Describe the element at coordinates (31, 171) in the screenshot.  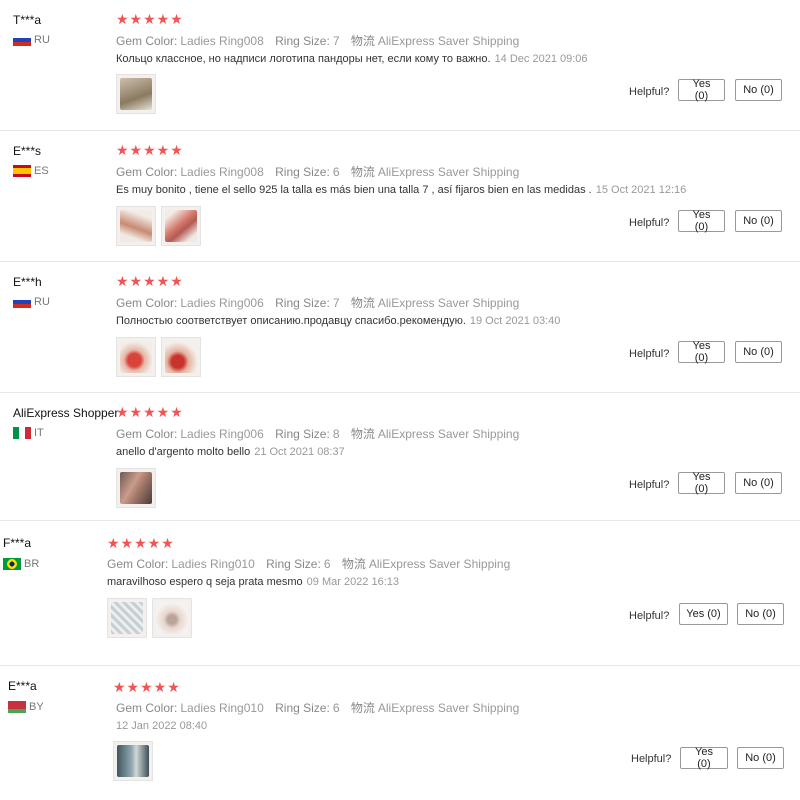
I see `reviewer-country: ES` at that location.